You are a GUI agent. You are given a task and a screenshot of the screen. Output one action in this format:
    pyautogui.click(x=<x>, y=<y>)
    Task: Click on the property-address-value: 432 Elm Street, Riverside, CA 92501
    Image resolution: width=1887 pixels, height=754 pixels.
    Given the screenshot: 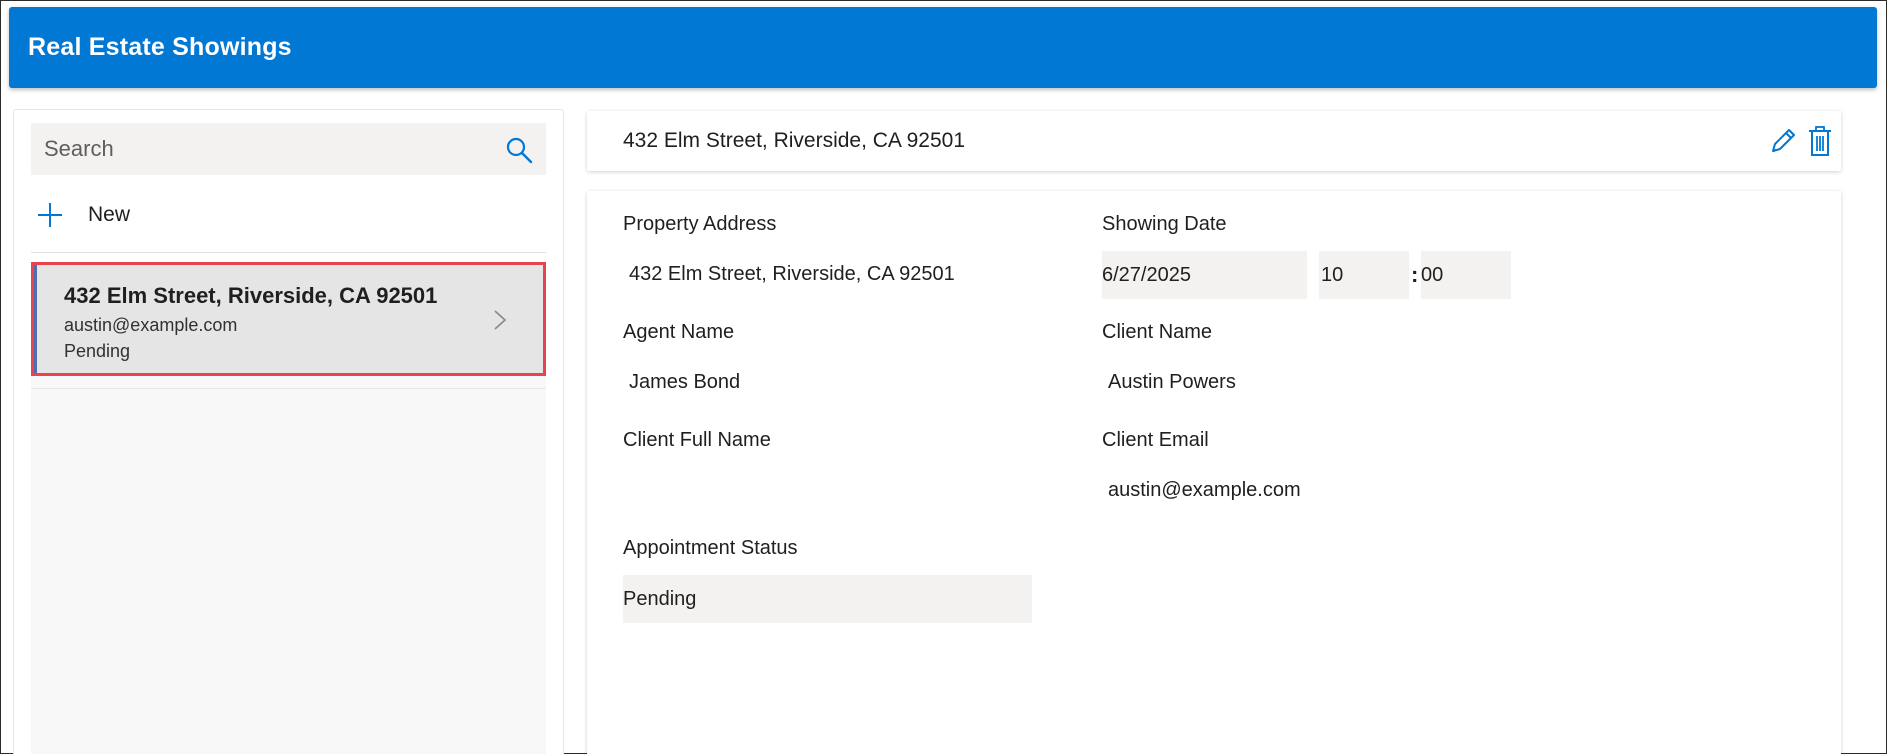 What is the action you would take?
    pyautogui.click(x=792, y=274)
    